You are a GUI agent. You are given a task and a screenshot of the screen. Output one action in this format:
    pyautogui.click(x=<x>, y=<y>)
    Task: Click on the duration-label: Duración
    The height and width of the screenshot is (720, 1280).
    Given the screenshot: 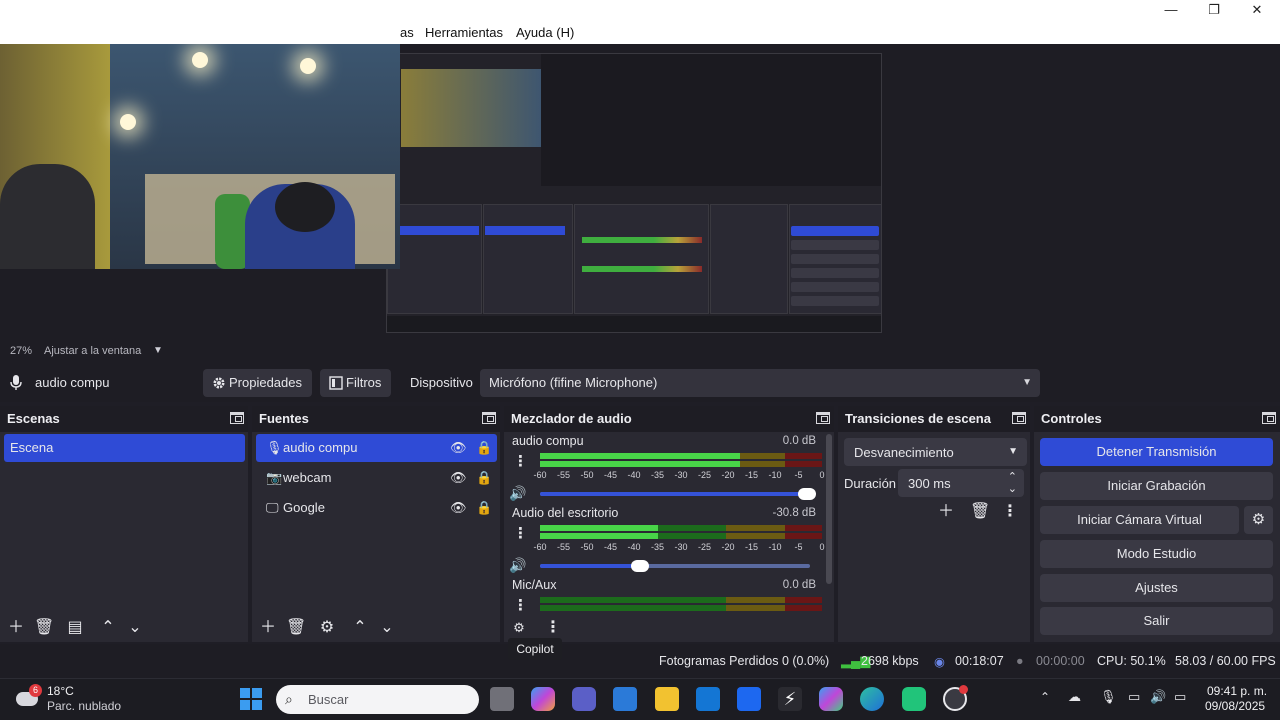 What is the action you would take?
    pyautogui.click(x=870, y=483)
    